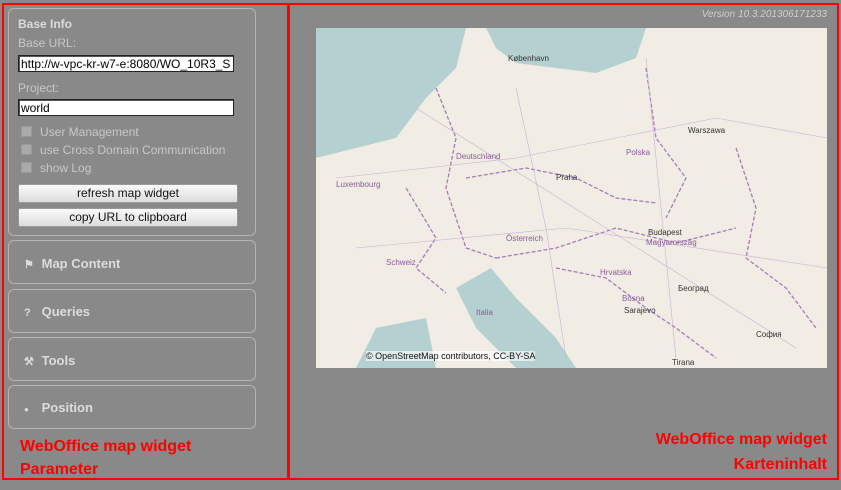  What do you see at coordinates (59, 469) in the screenshot?
I see `left-caption-line2: Parameter` at bounding box center [59, 469].